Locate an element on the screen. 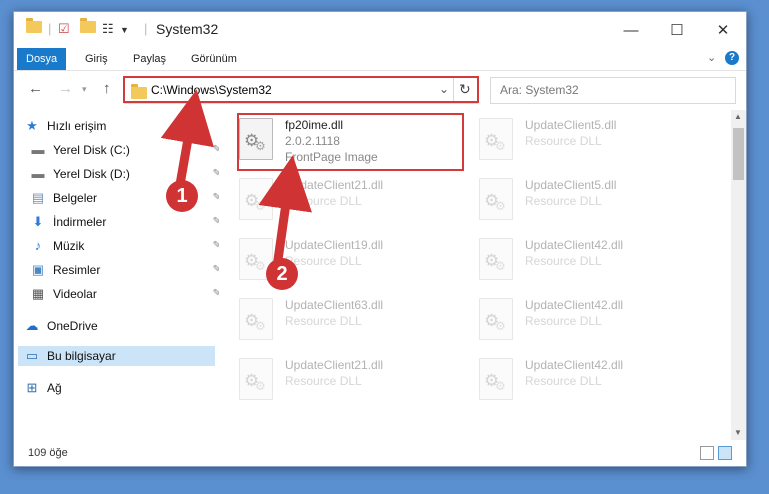 The height and width of the screenshot is (494, 769). callout-badge-2: 2 is located at coordinates (282, 274).